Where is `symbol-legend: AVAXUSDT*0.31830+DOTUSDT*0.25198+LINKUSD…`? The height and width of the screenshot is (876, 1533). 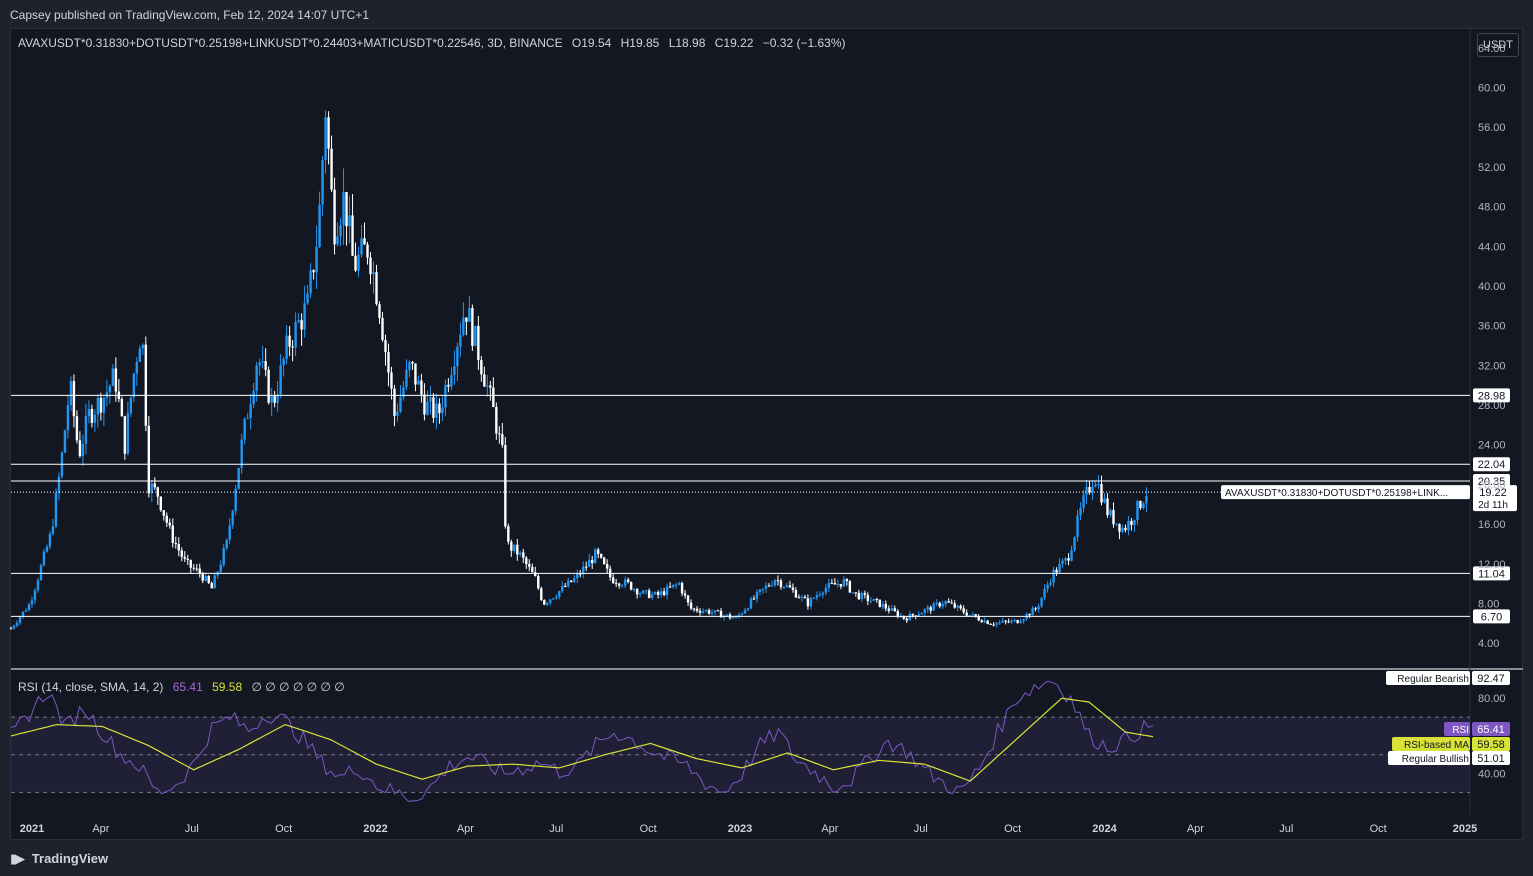
symbol-legend: AVAXUSDT*0.31830+DOTUSDT*0.25198+LINKUSD… is located at coordinates (432, 43).